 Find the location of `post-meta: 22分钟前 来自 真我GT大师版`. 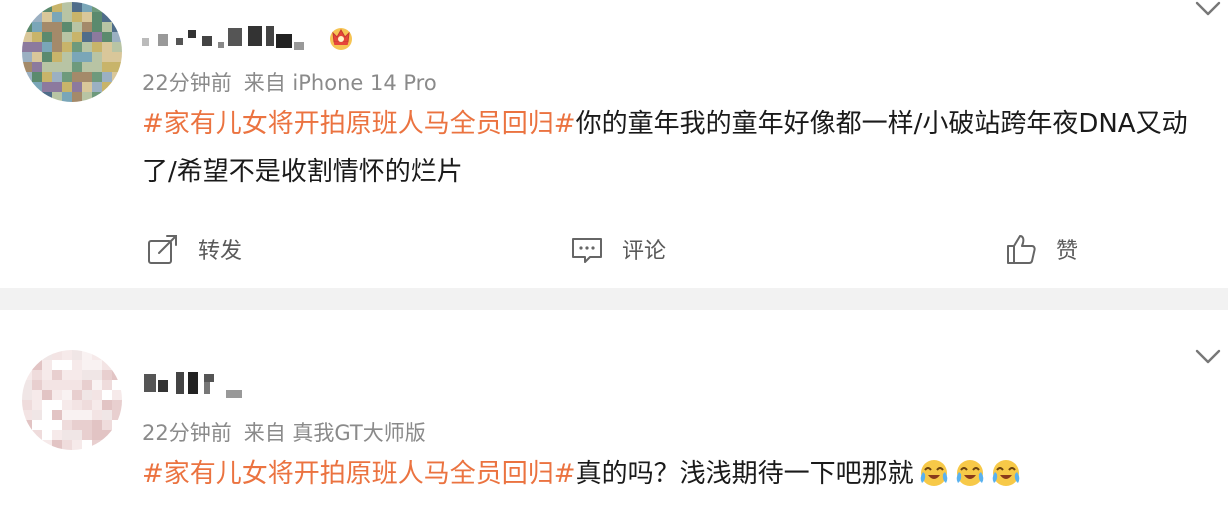

post-meta: 22分钟前 来自 真我GT大师版 is located at coordinates (284, 432).